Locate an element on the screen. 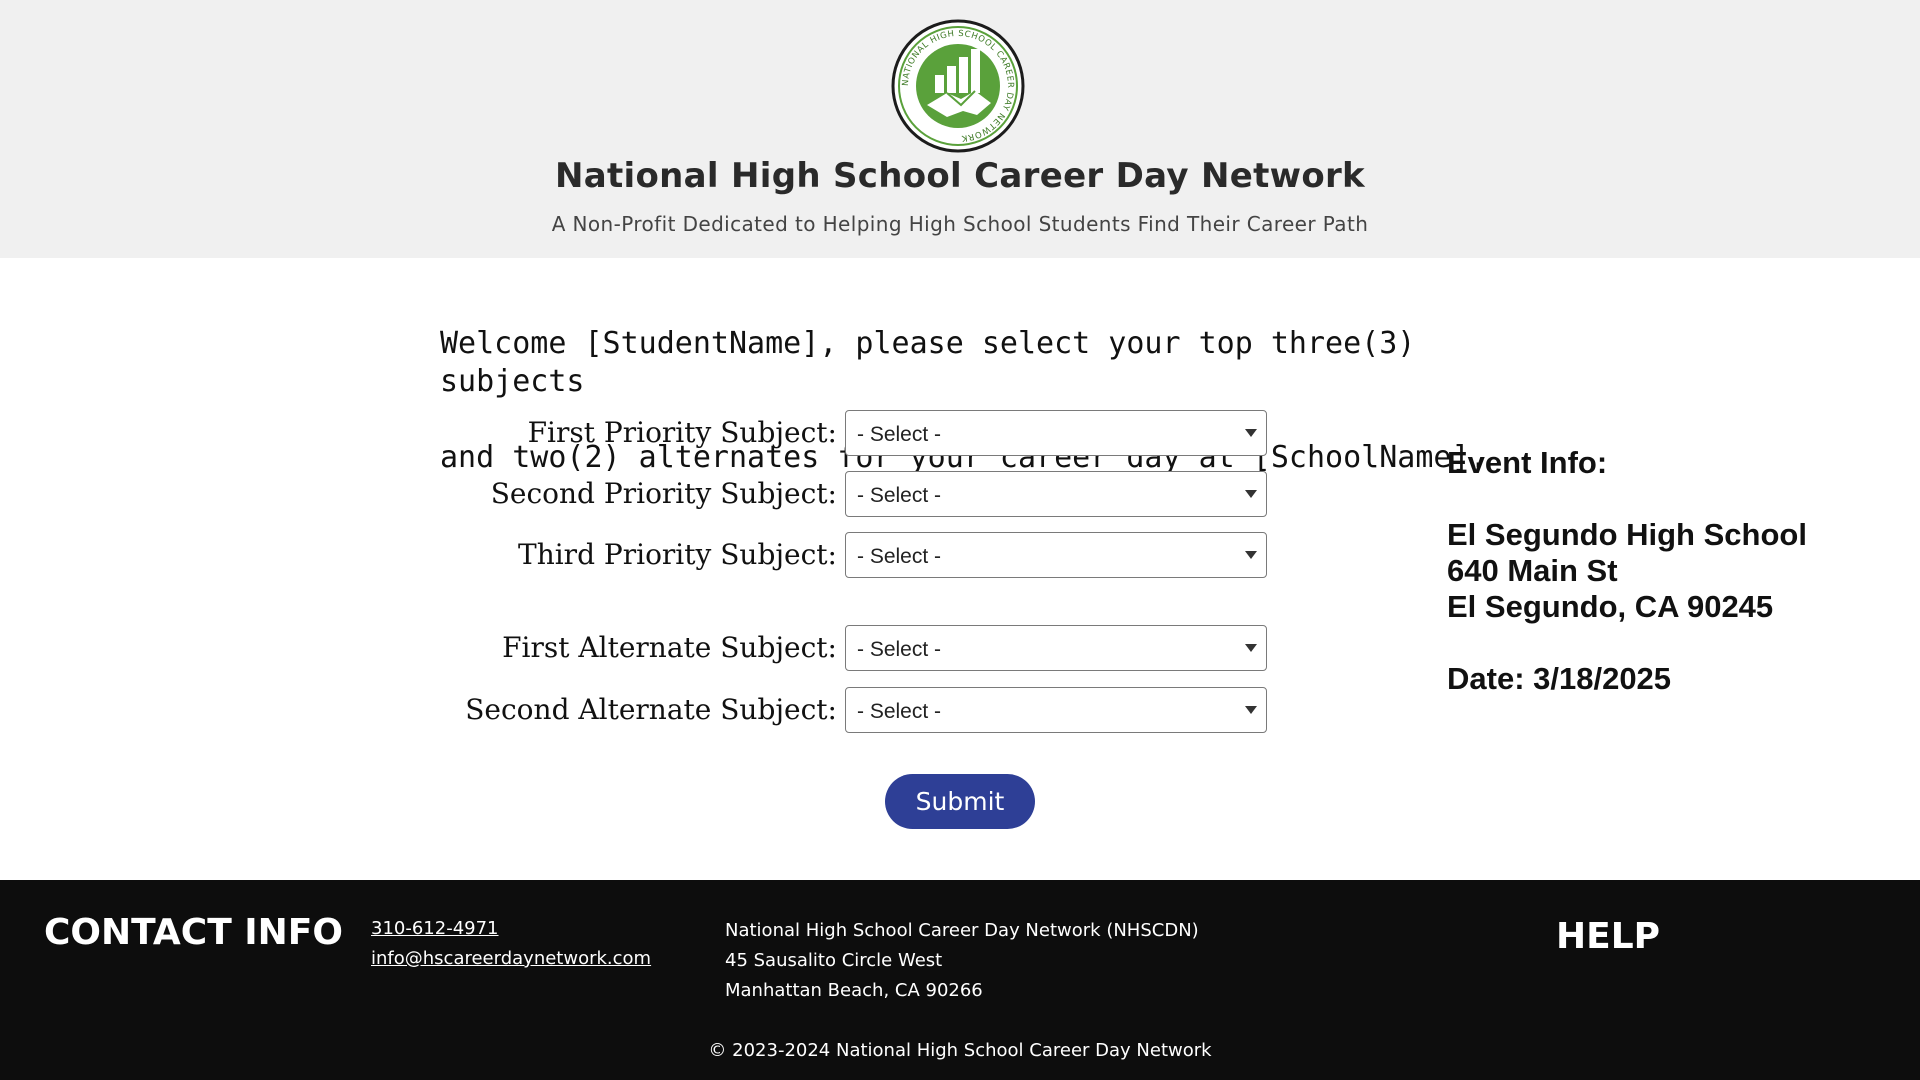 This screenshot has height=1080, width=1920. help-link: HELP is located at coordinates (1608, 936).